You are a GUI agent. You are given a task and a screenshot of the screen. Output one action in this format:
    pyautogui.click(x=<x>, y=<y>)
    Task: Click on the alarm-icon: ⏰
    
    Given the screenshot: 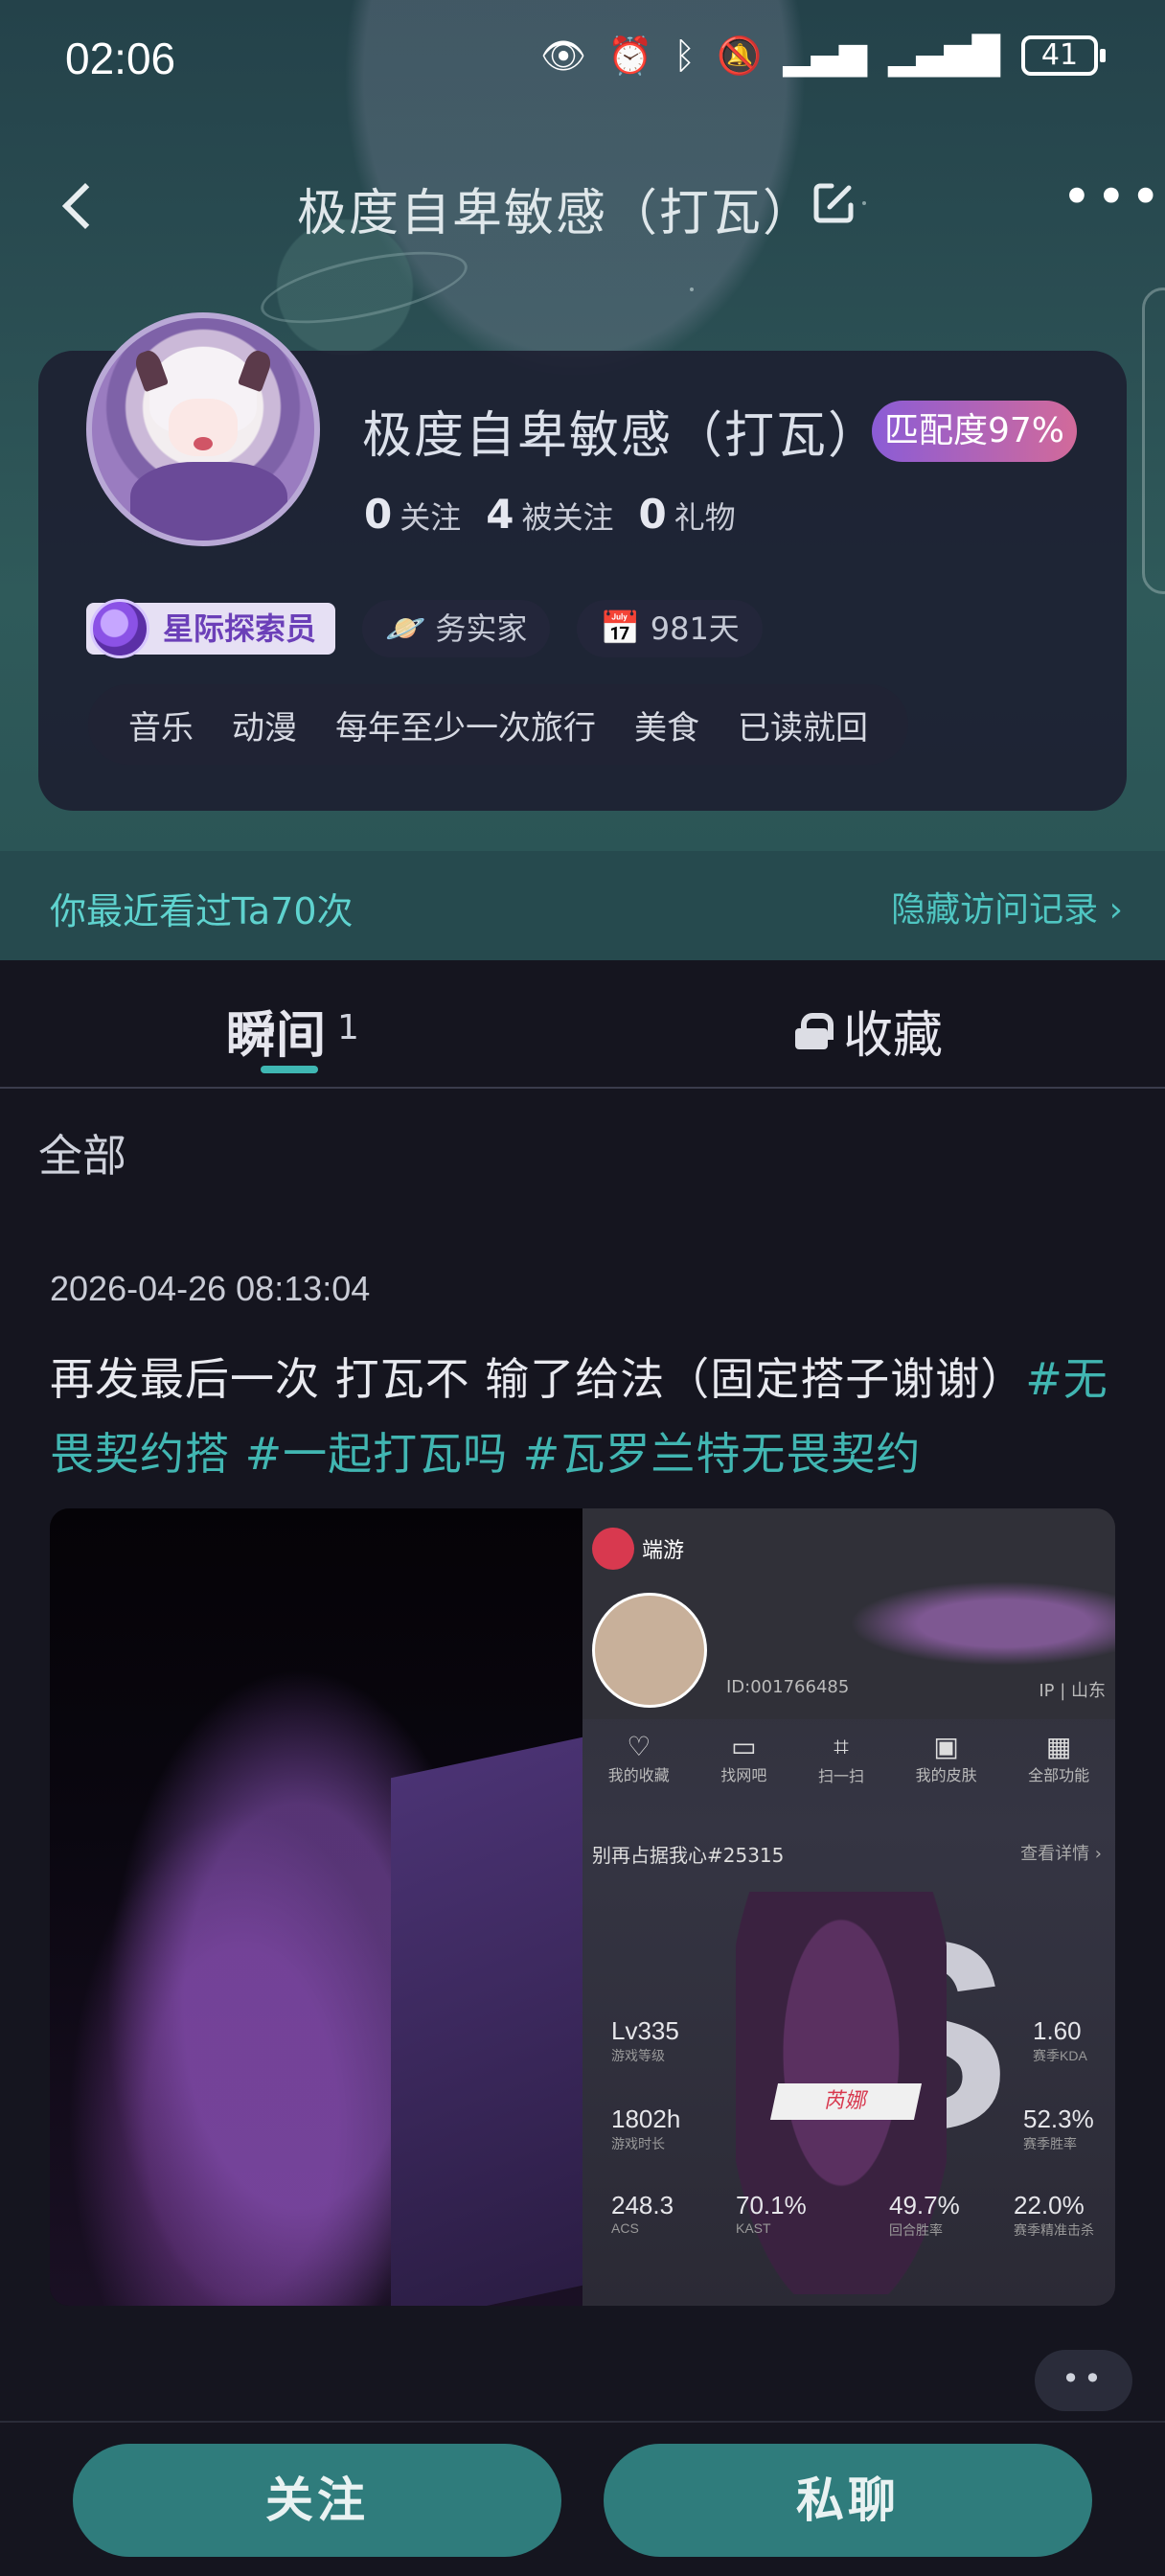 What is the action you would take?
    pyautogui.click(x=630, y=55)
    